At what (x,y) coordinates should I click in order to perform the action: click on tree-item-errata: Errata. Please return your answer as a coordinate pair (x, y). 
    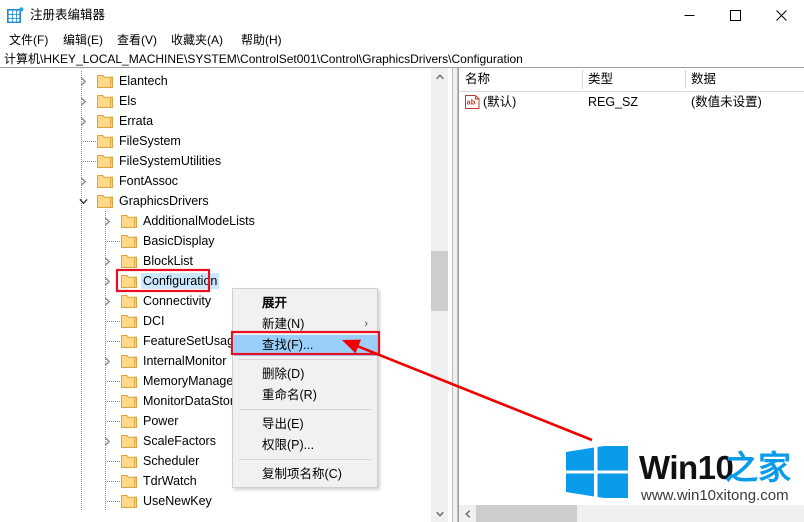
    Looking at the image, I should click on (215, 121).